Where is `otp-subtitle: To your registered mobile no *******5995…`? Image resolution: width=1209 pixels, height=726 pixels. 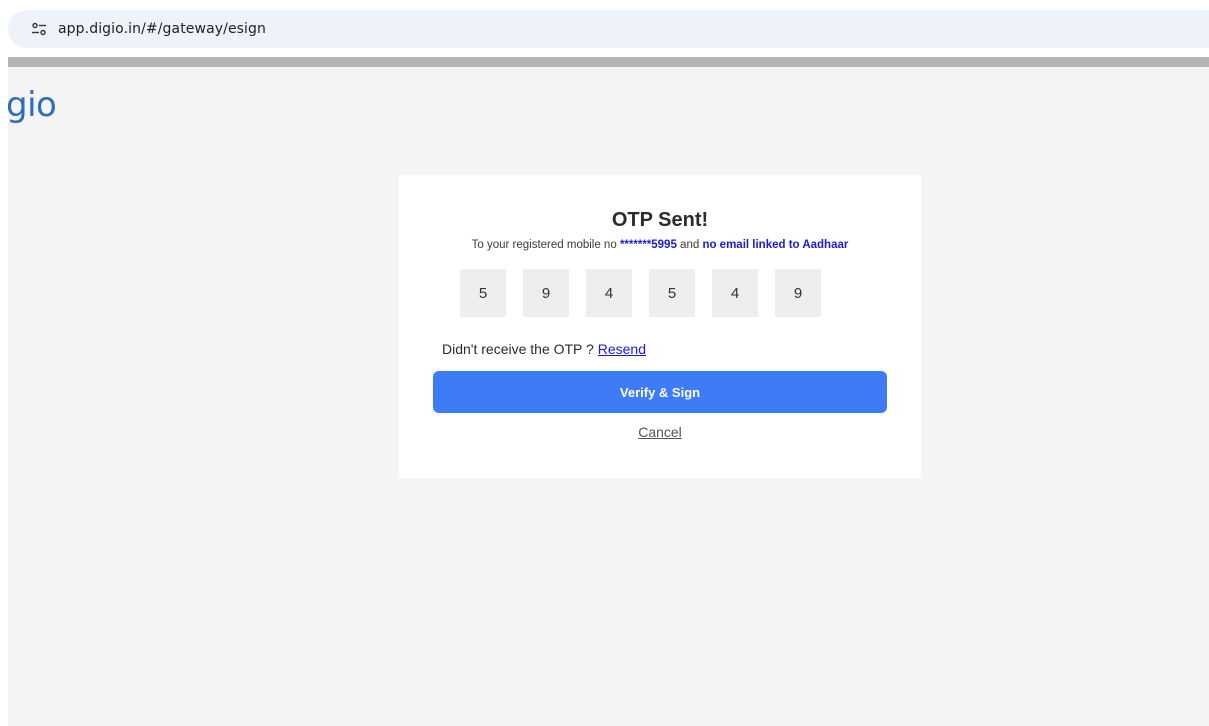 otp-subtitle: To your registered mobile no *******5995… is located at coordinates (660, 245).